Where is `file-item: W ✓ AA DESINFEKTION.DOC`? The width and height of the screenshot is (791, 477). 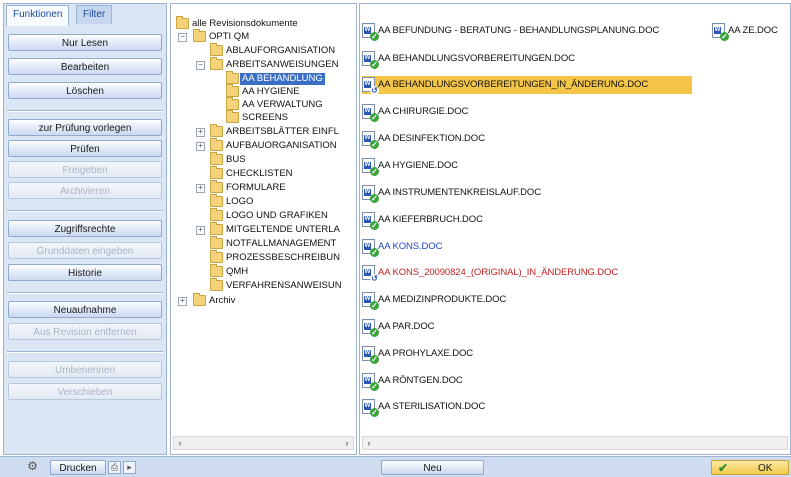
file-item: W ✓ AA DESINFEKTION.DOC is located at coordinates (534, 139).